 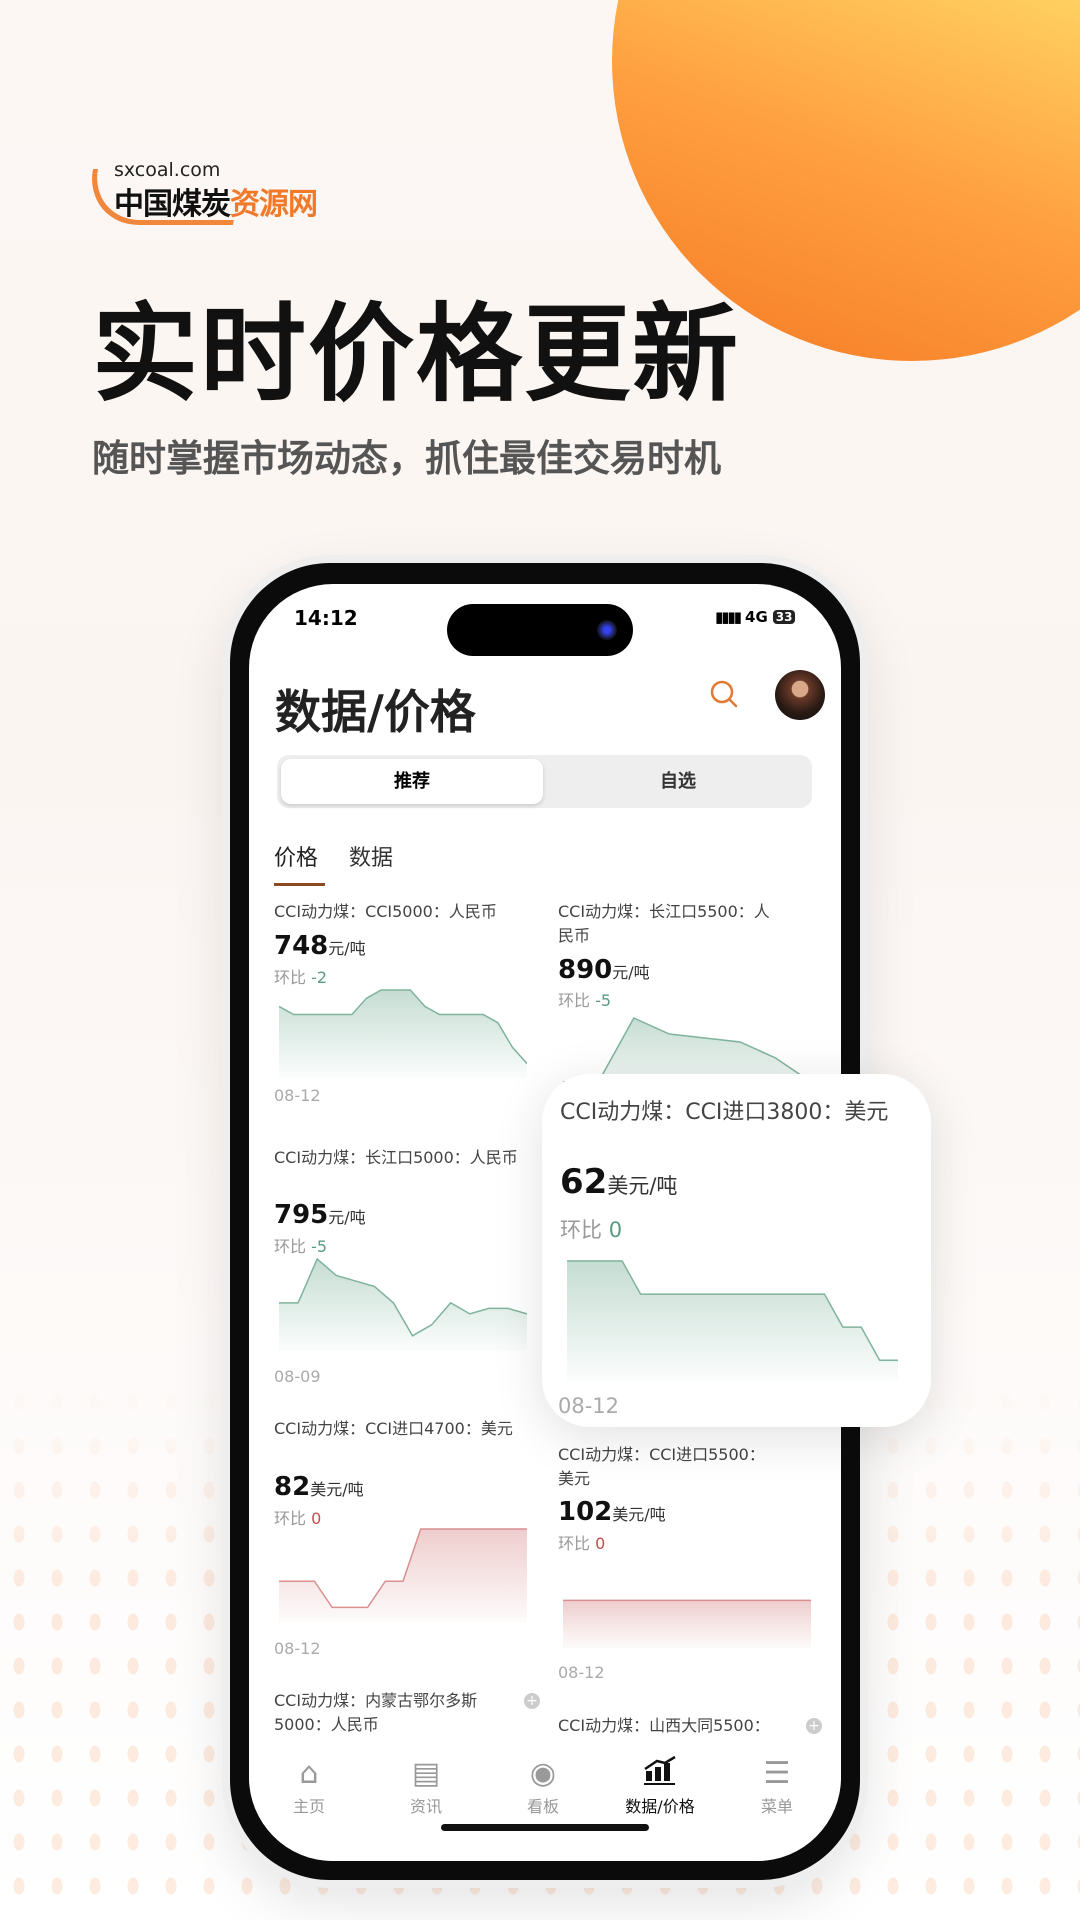 What do you see at coordinates (385, 911) in the screenshot?
I see `card-title: CCI动力煤：CCI5000：人民币` at bounding box center [385, 911].